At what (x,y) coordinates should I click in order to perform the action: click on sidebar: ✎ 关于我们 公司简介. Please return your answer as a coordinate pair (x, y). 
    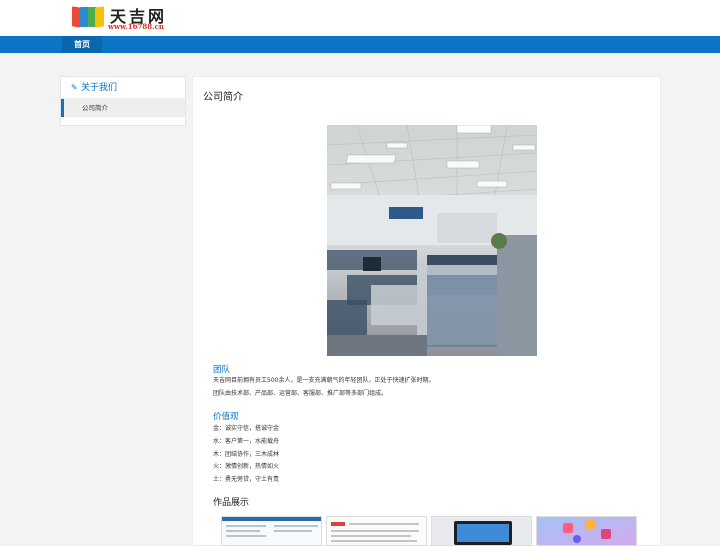
    Looking at the image, I should click on (123, 101).